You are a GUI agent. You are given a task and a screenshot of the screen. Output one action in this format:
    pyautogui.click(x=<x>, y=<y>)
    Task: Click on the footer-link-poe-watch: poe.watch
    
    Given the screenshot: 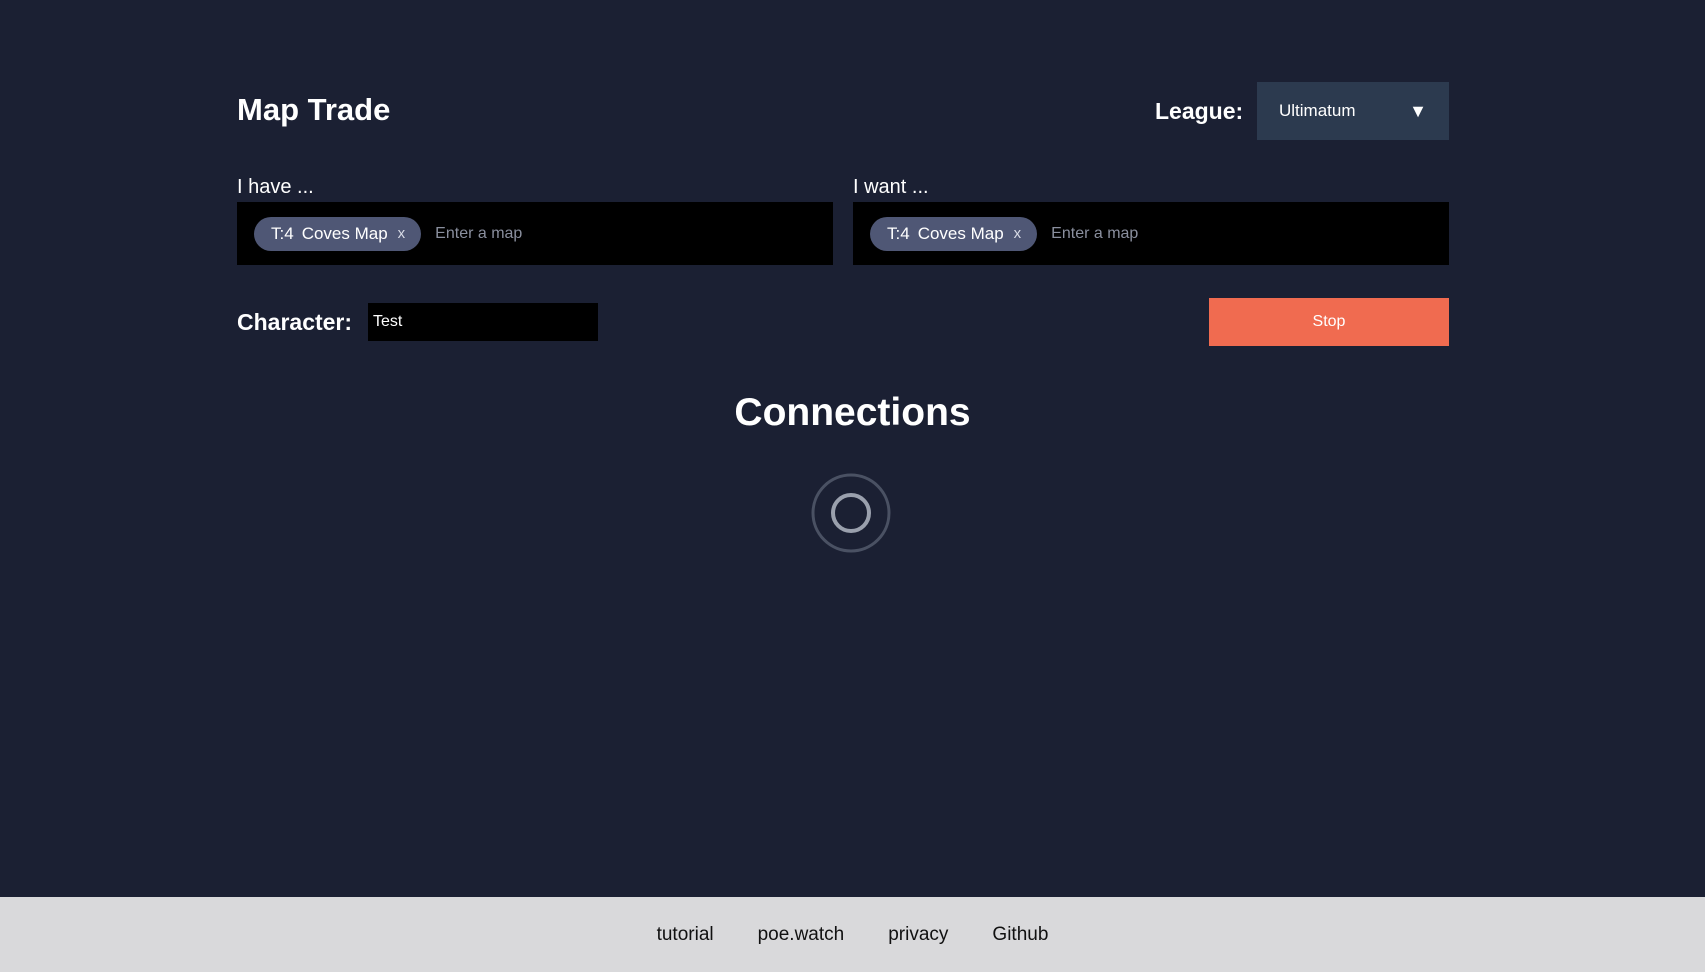 What is the action you would take?
    pyautogui.click(x=801, y=935)
    